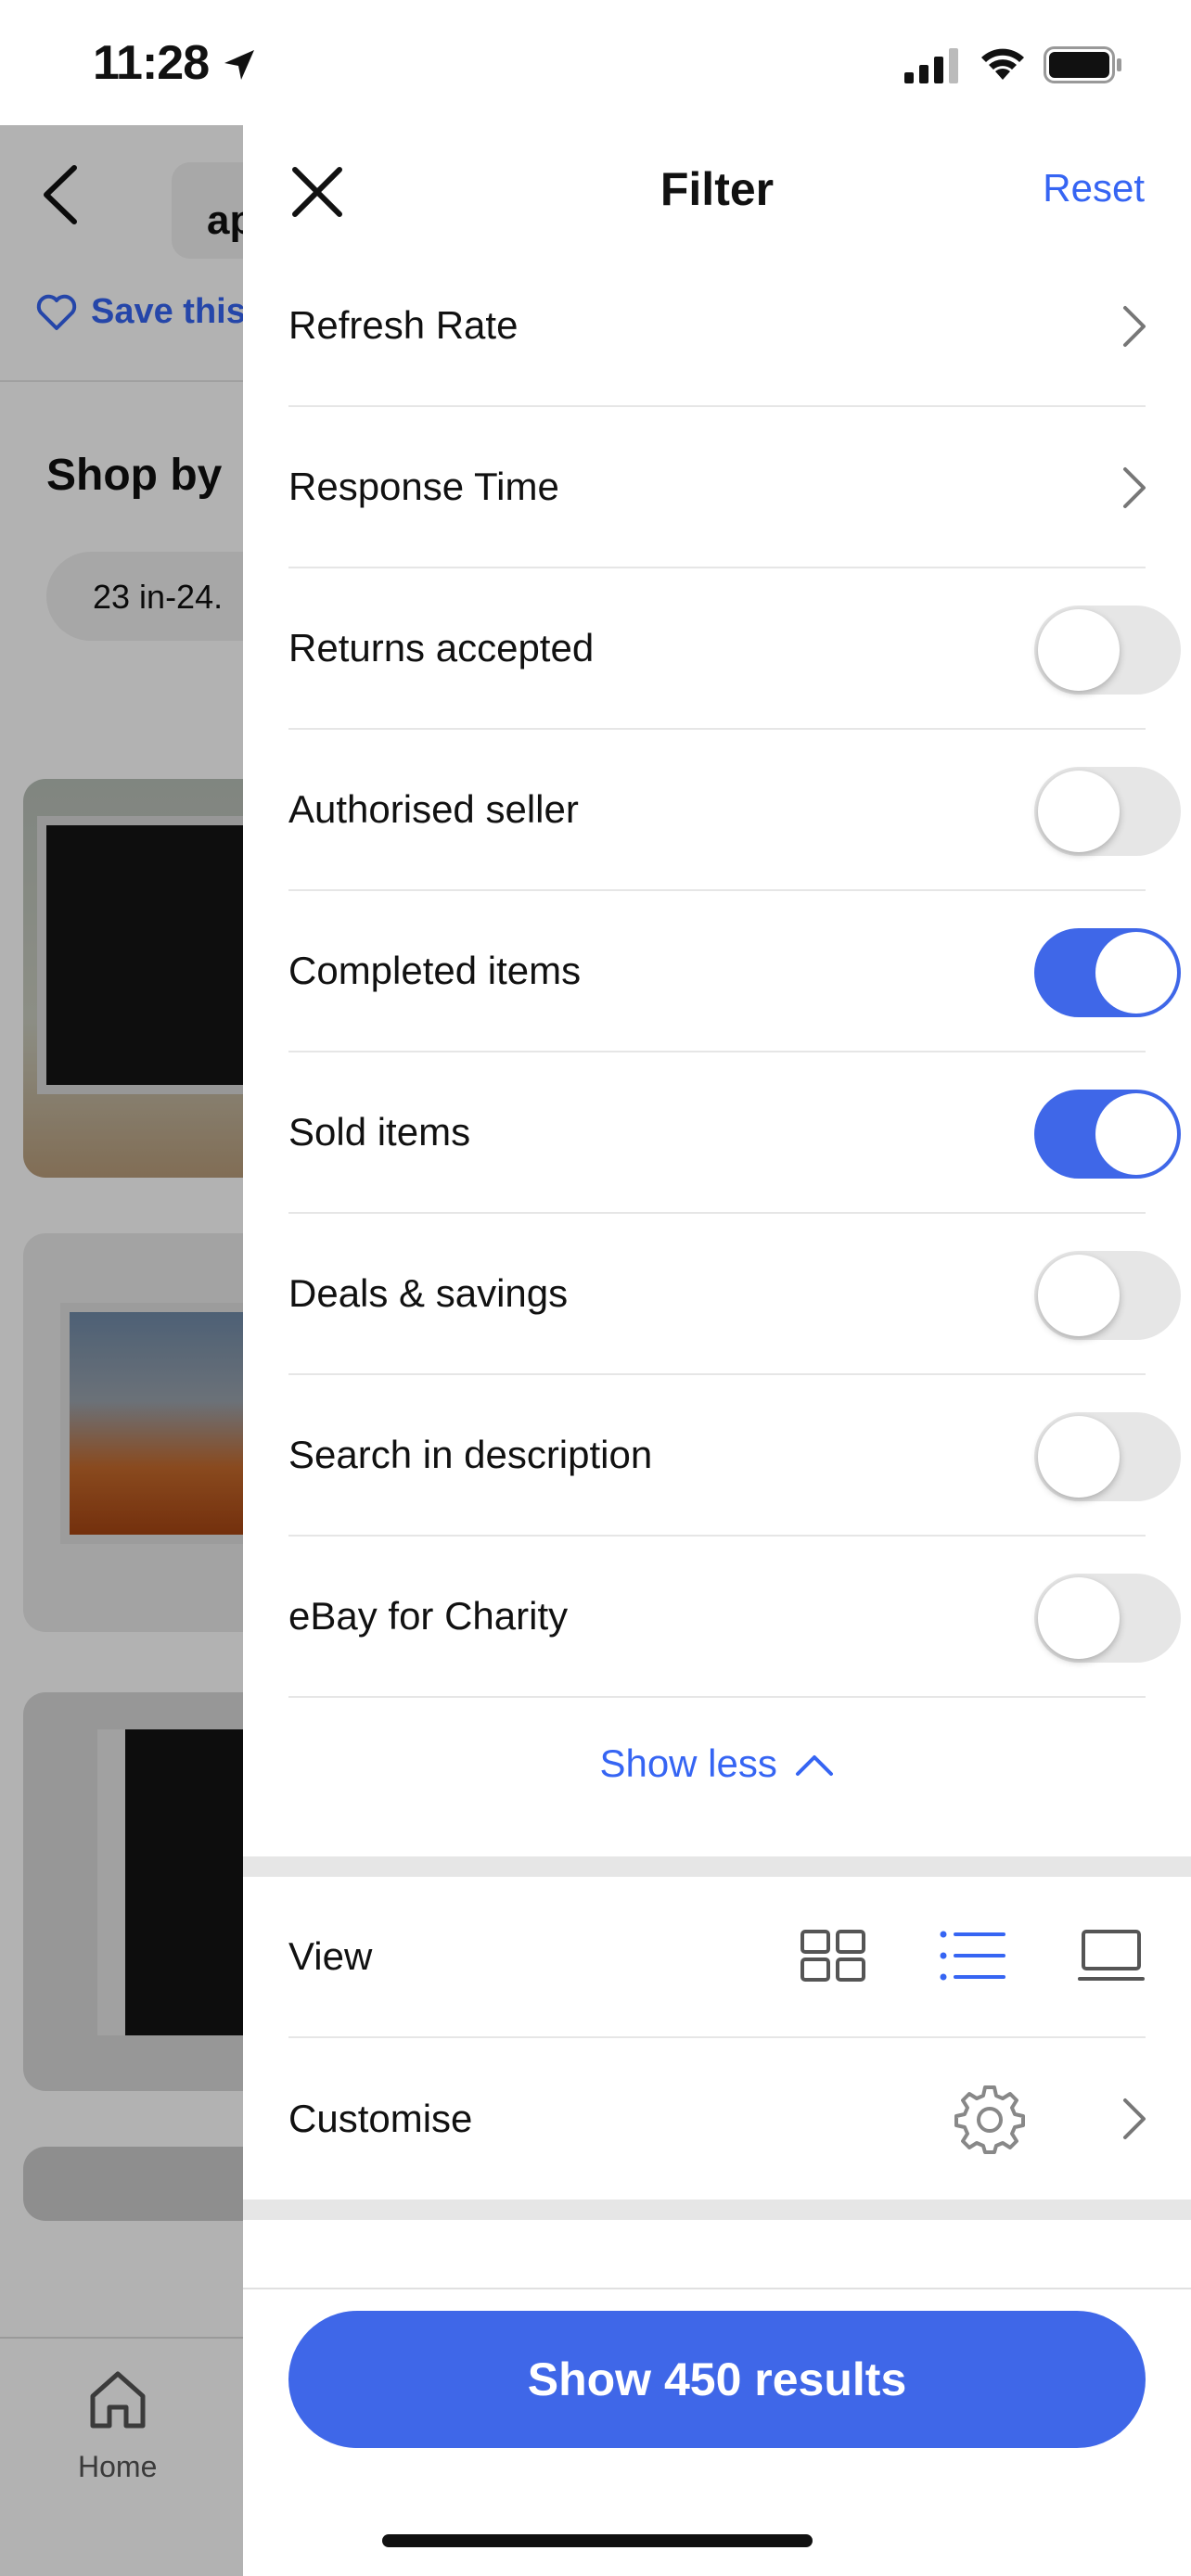 The height and width of the screenshot is (2576, 1191). What do you see at coordinates (717, 2119) in the screenshot?
I see `customise-row: Customise` at bounding box center [717, 2119].